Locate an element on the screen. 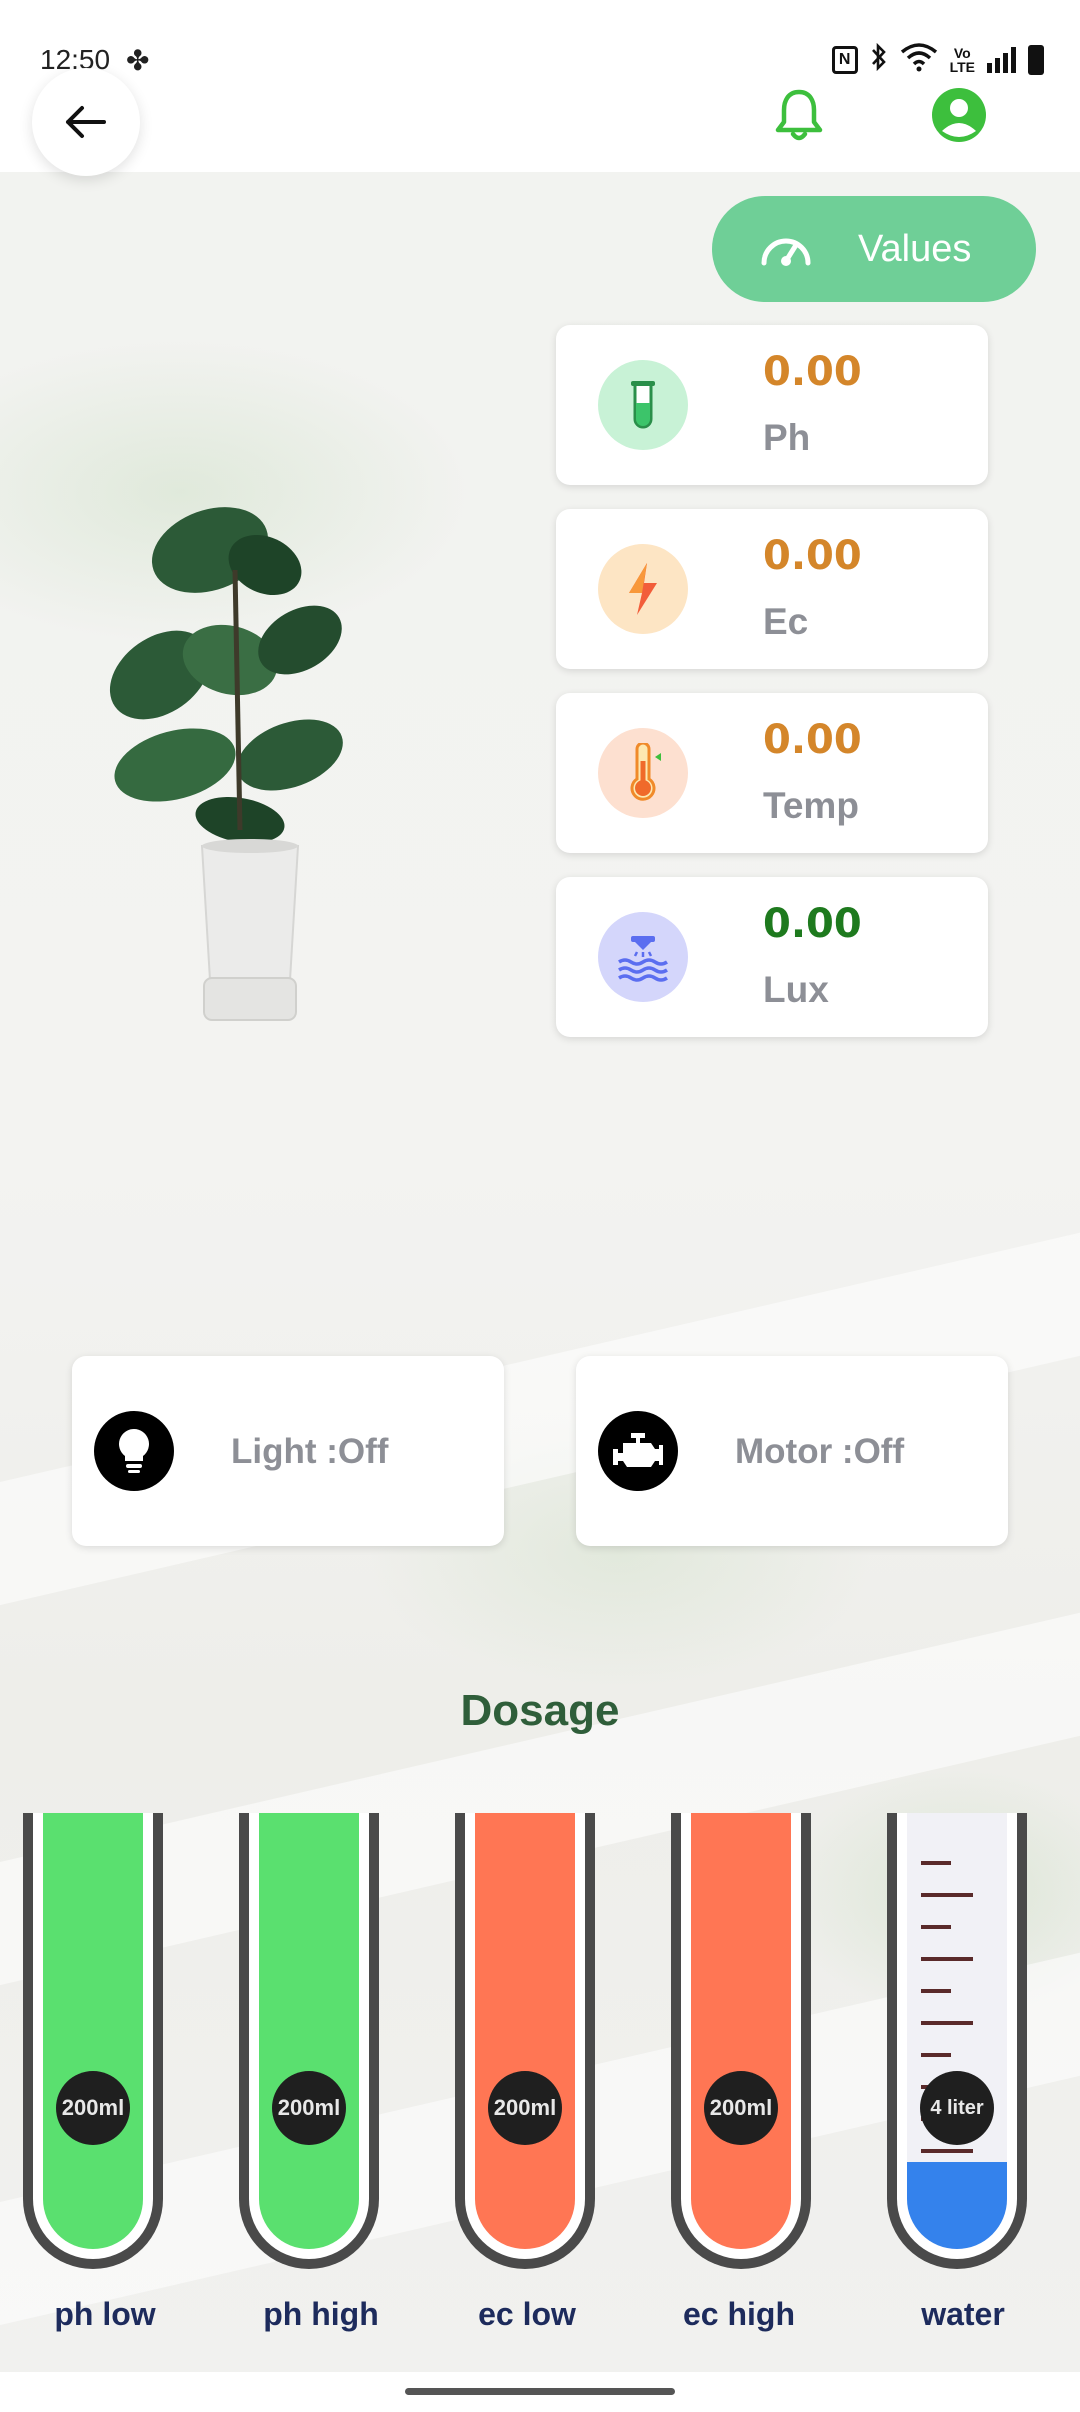  signal-icon is located at coordinates (1001, 60).